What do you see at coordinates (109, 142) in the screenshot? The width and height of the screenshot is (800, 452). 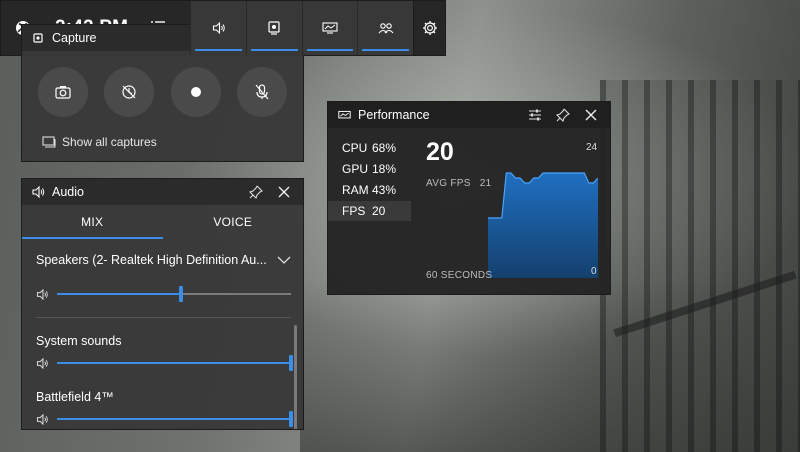 I see `show-all-label: Show all captures` at bounding box center [109, 142].